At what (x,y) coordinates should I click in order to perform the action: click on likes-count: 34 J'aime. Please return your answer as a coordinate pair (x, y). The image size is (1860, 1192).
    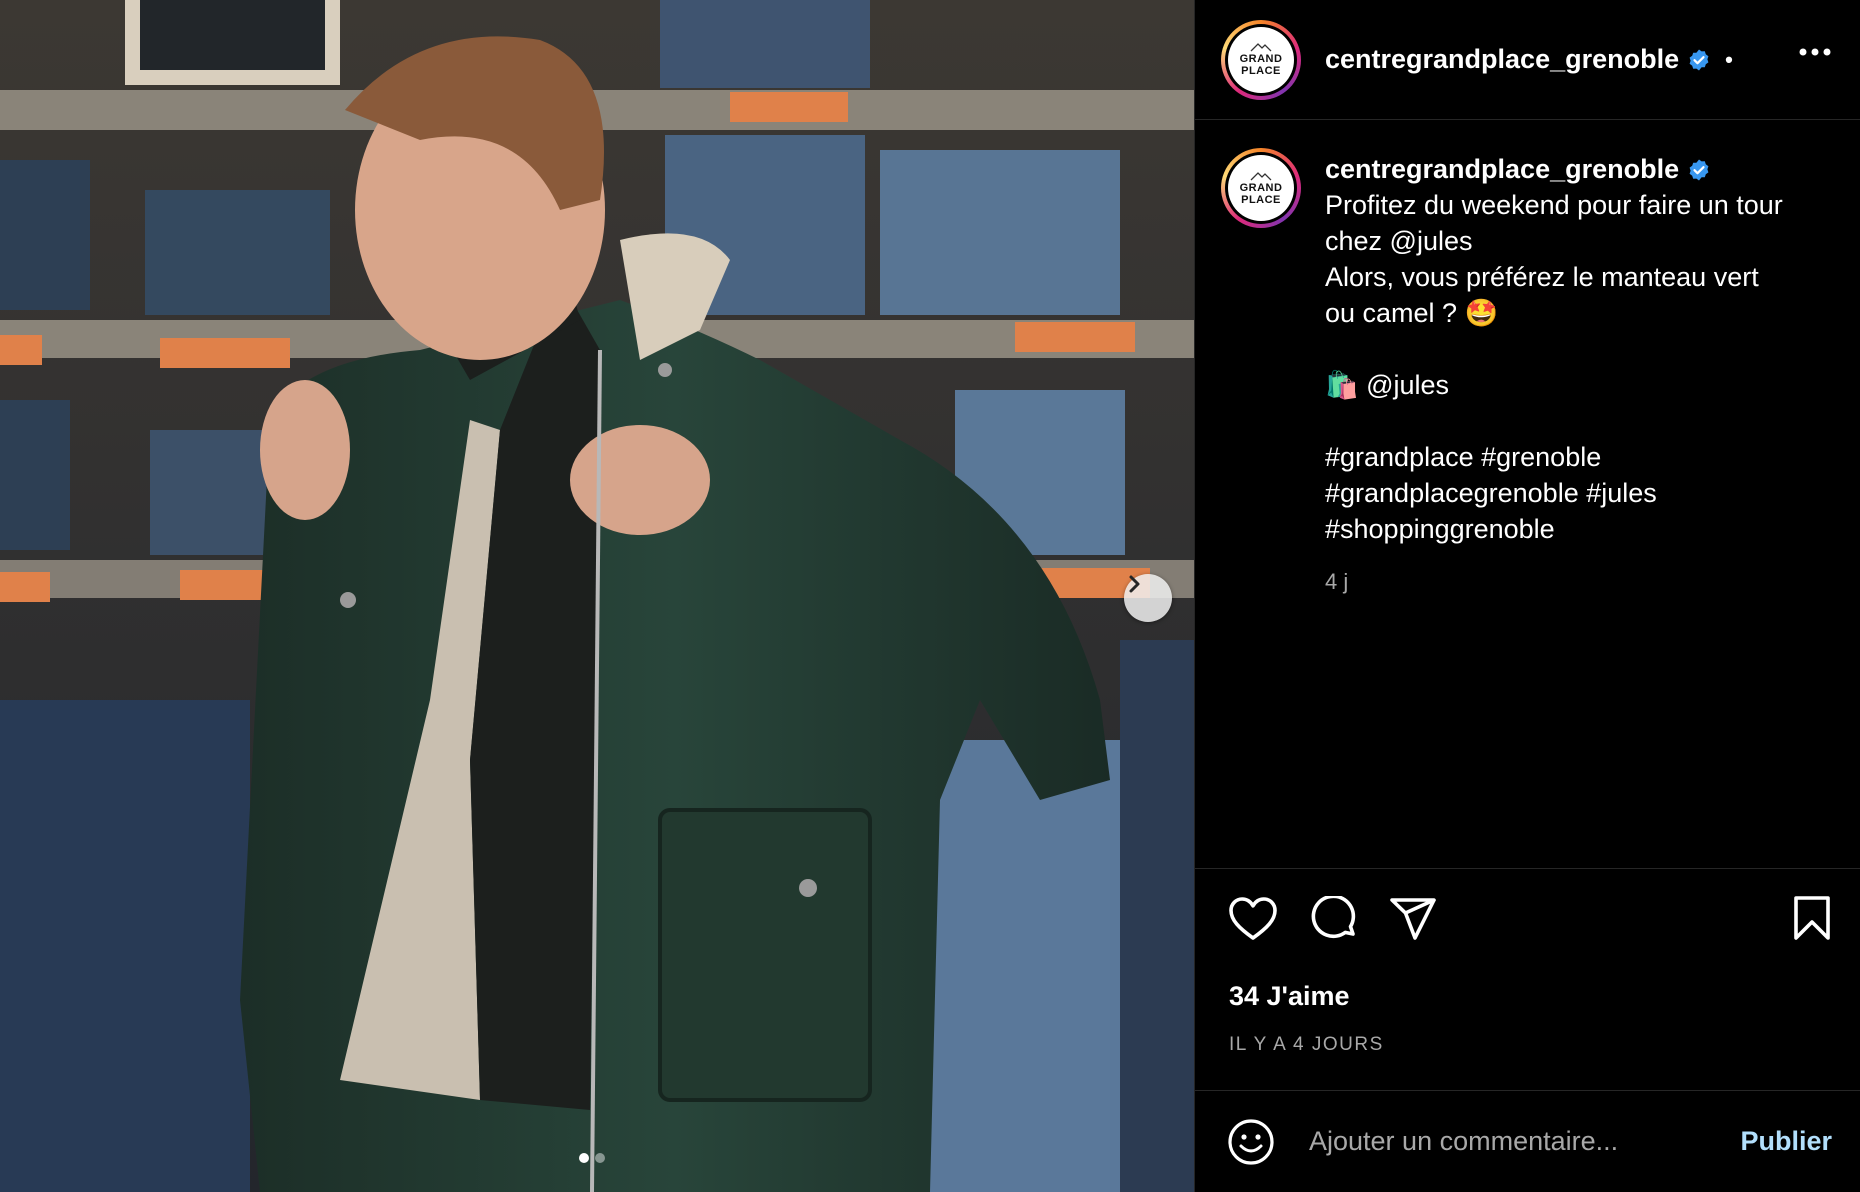
    Looking at the image, I should click on (1544, 996).